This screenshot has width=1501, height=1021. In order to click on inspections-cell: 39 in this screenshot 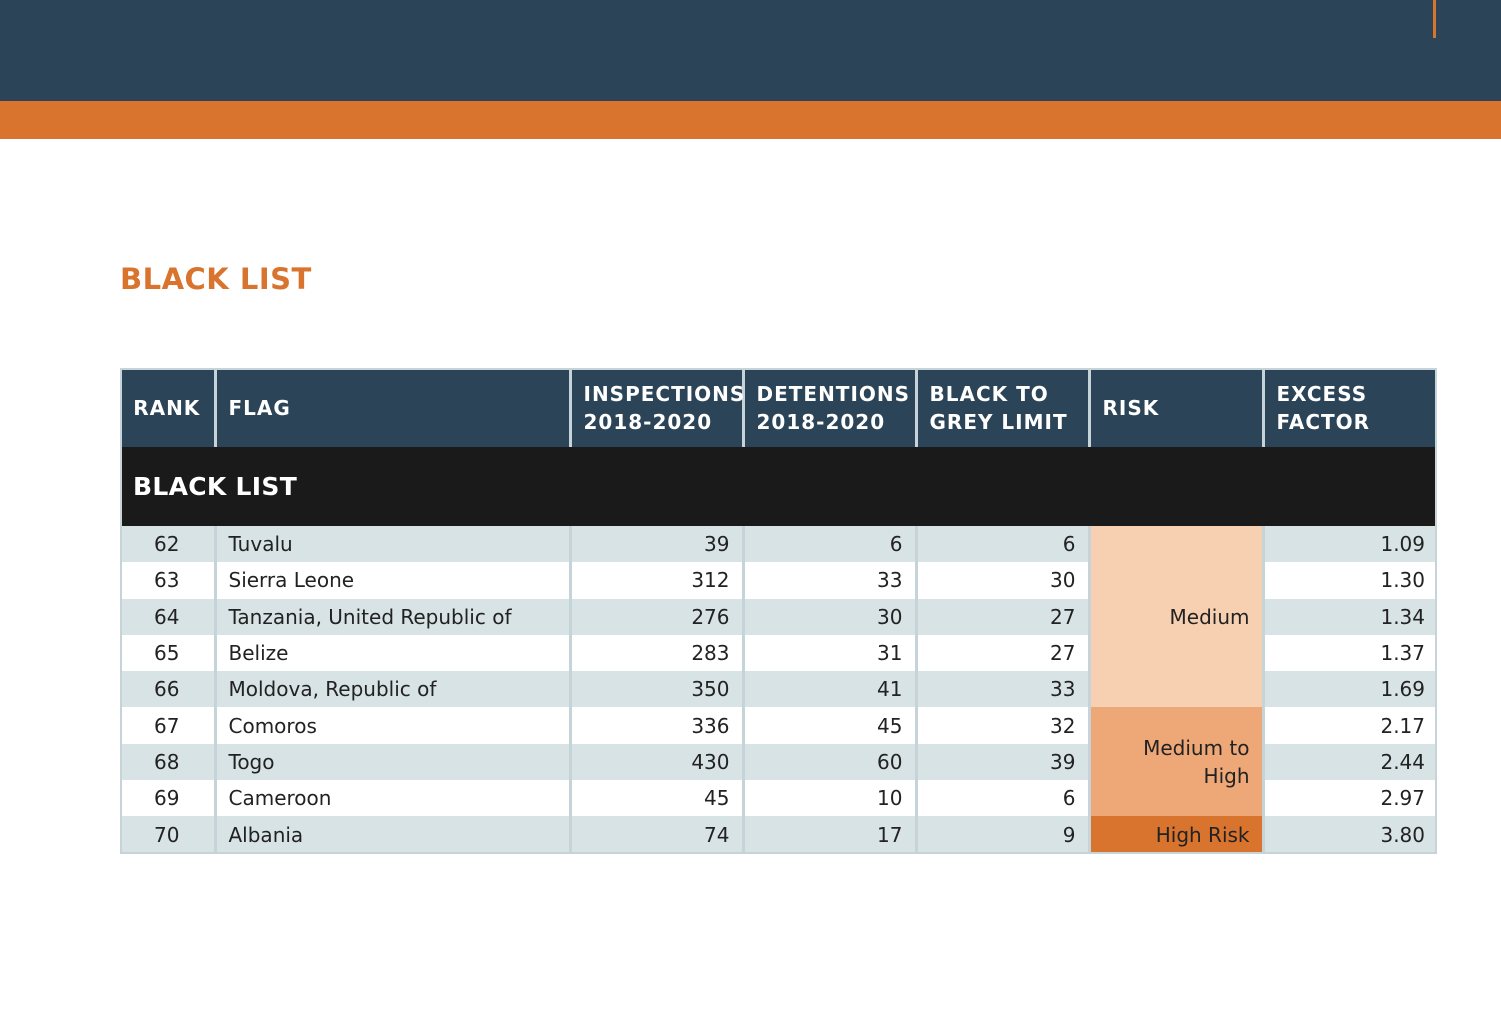, I will do `click(655, 544)`.